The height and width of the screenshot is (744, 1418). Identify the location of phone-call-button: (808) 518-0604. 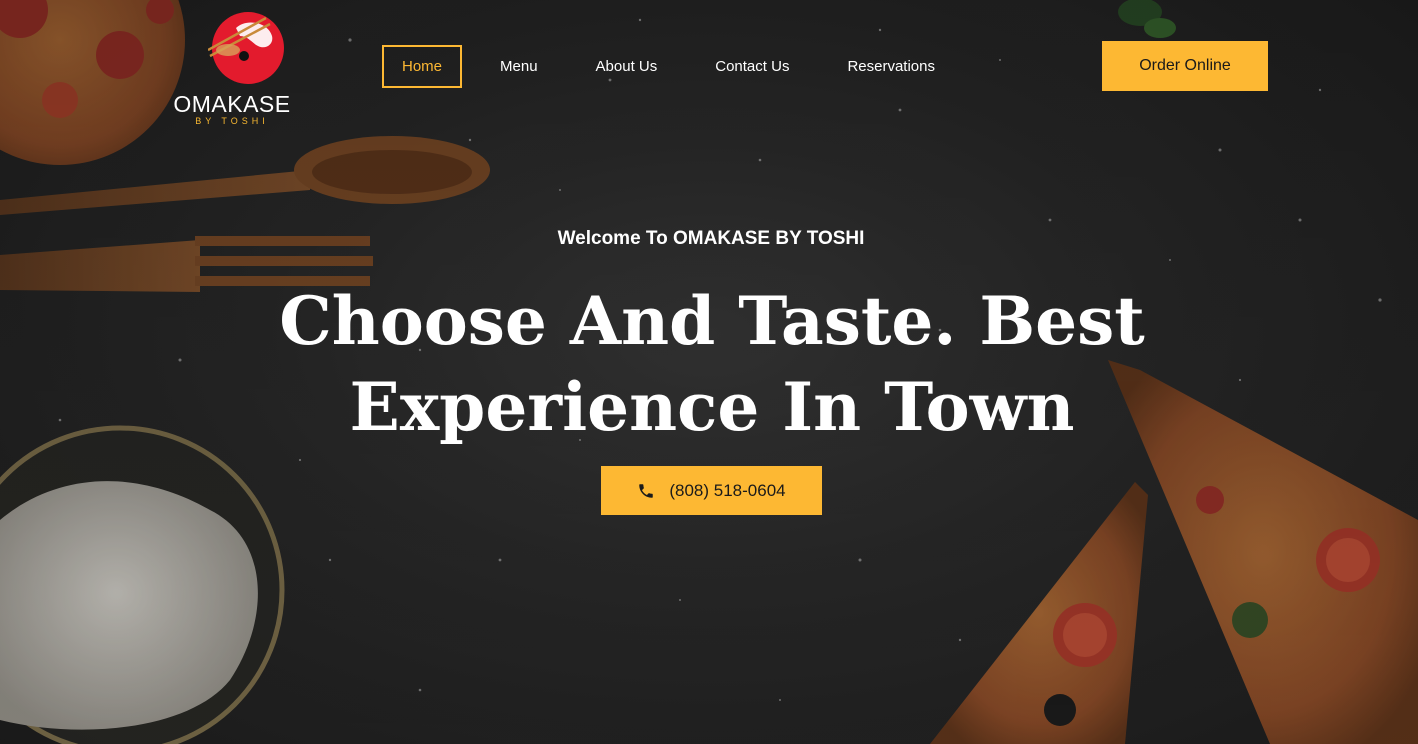
(711, 490).